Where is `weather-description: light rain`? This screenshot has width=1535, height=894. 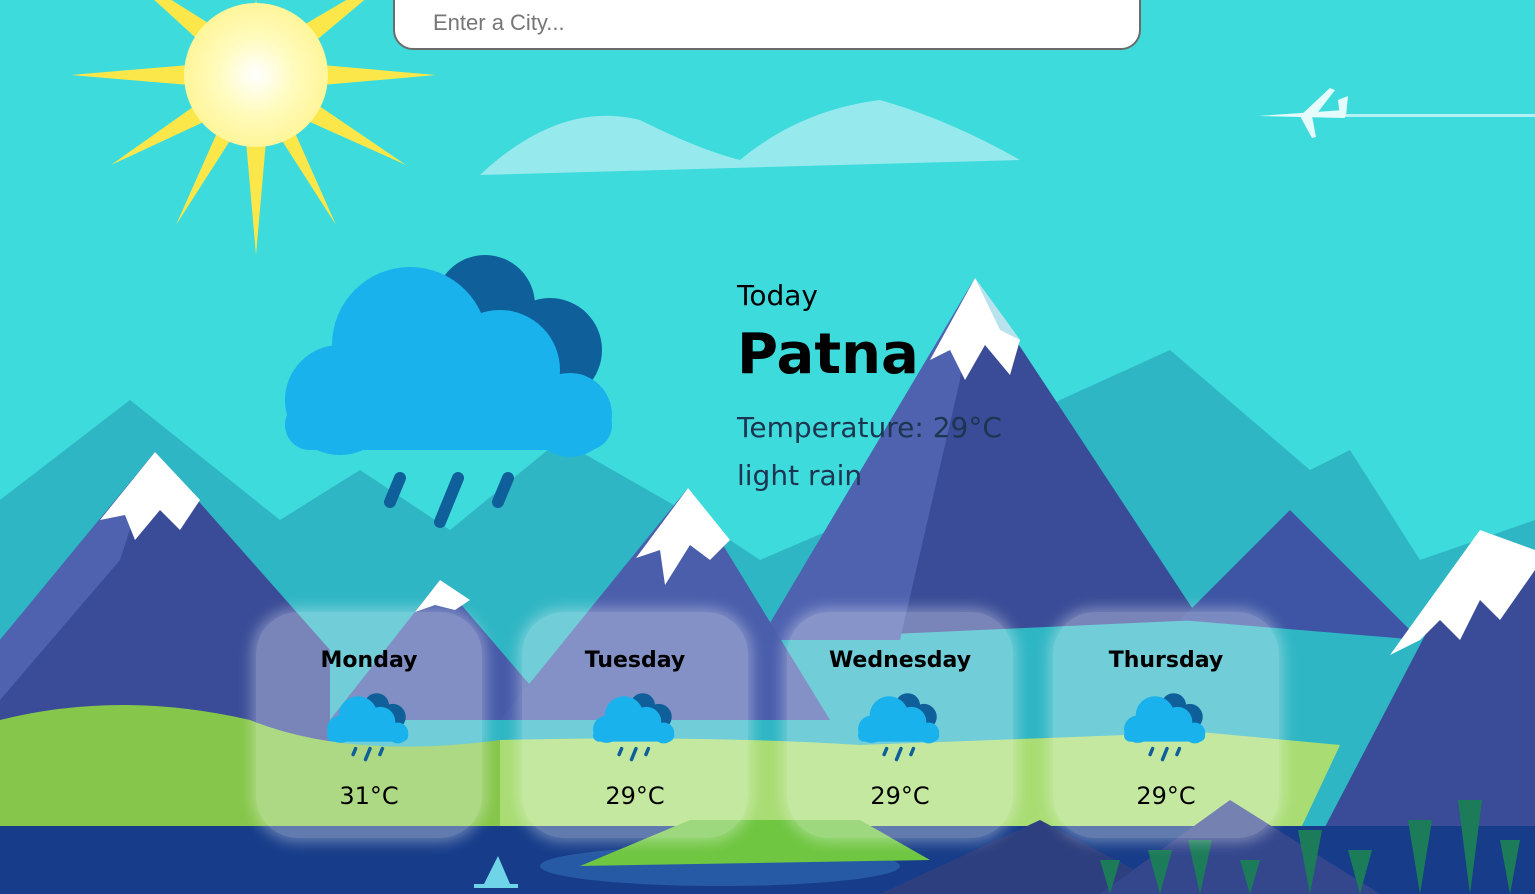
weather-description: light rain is located at coordinates (800, 475).